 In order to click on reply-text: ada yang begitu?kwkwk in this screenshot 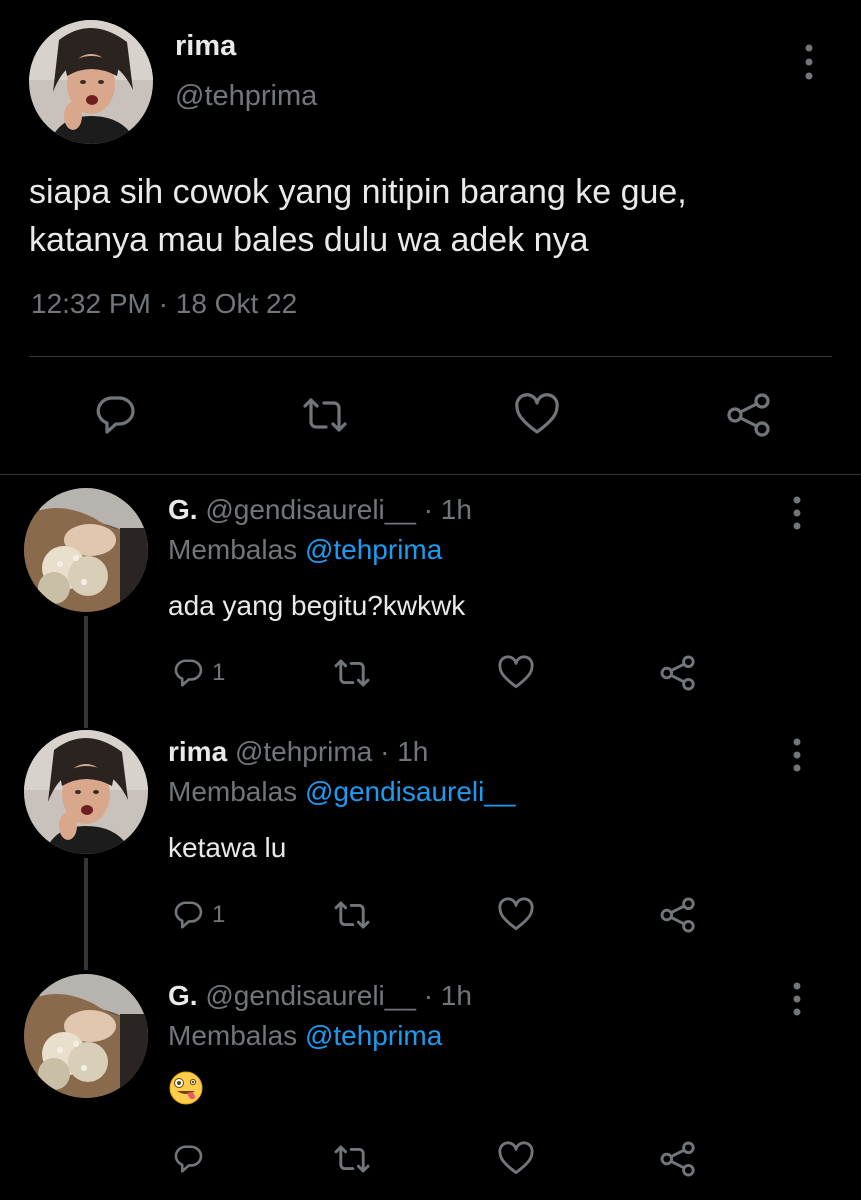, I will do `click(317, 605)`.